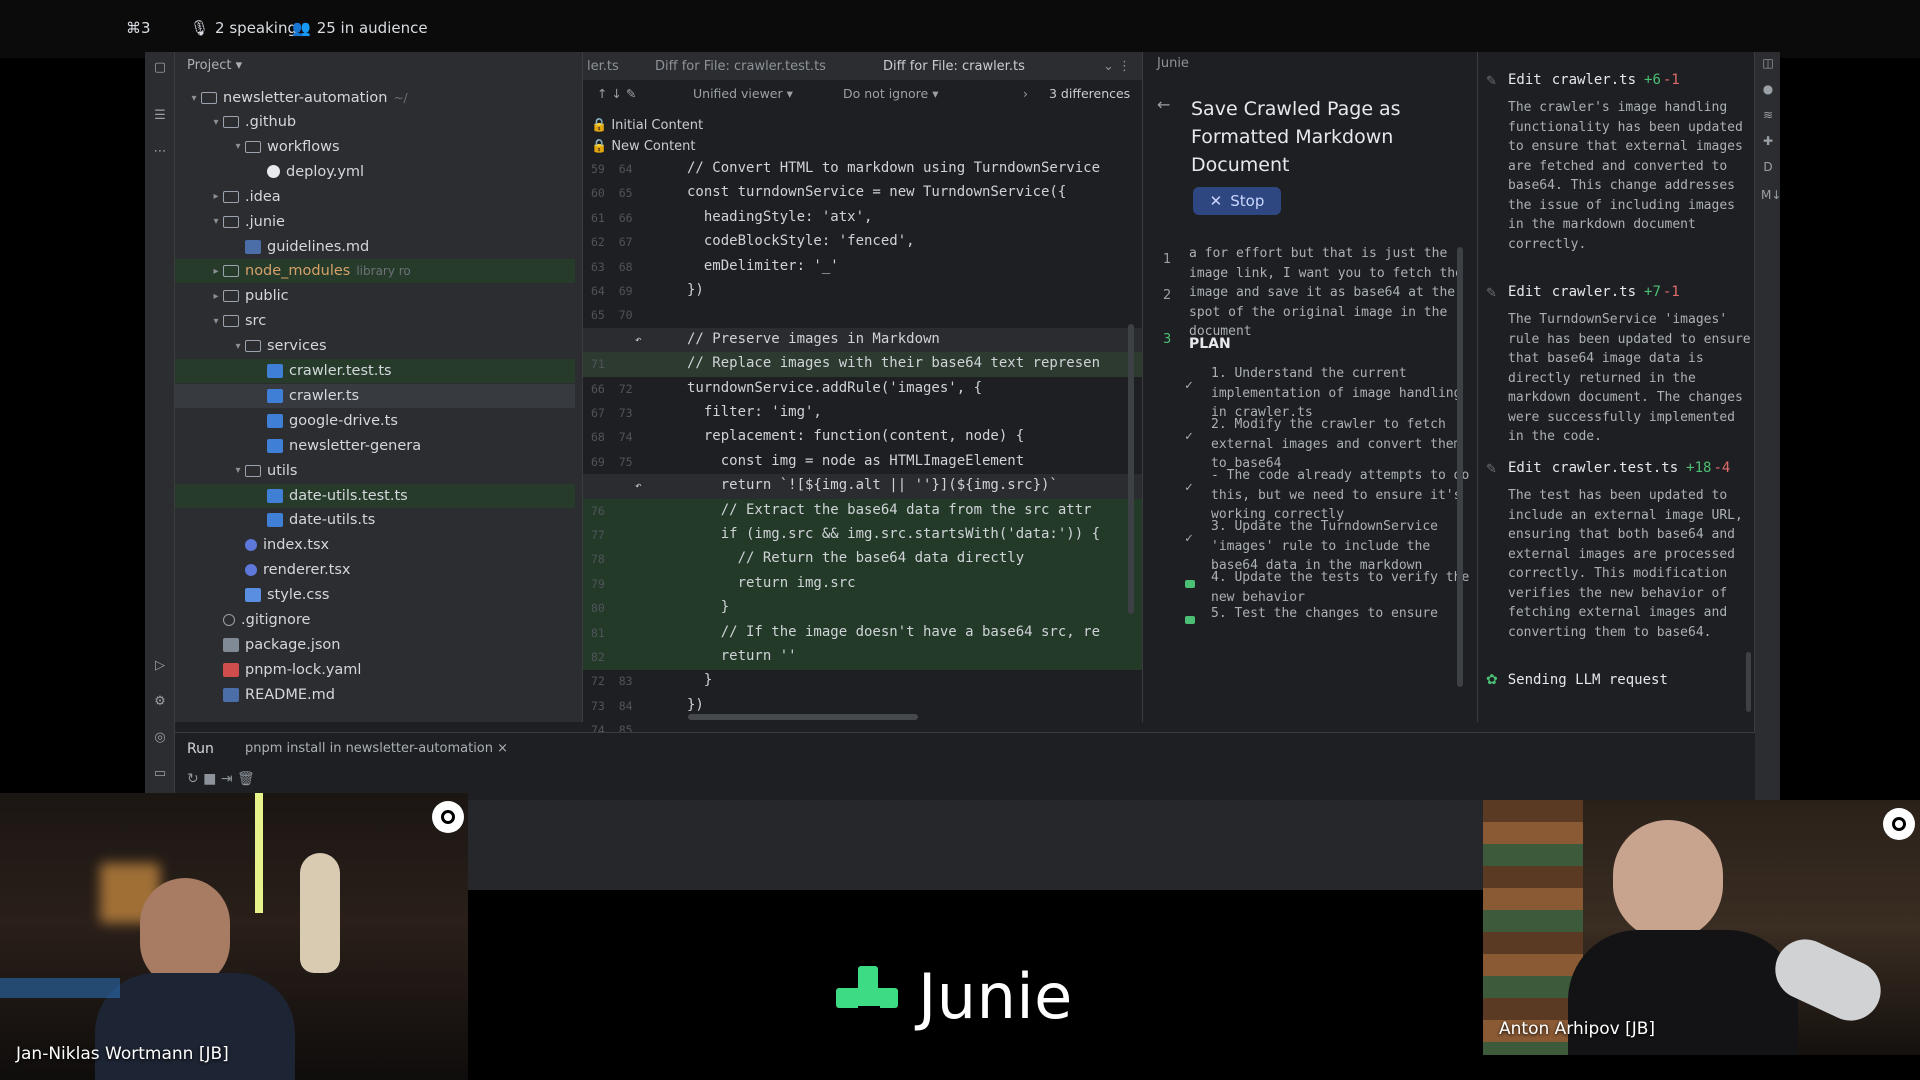  What do you see at coordinates (1768, 167) in the screenshot?
I see `d-icon: D` at bounding box center [1768, 167].